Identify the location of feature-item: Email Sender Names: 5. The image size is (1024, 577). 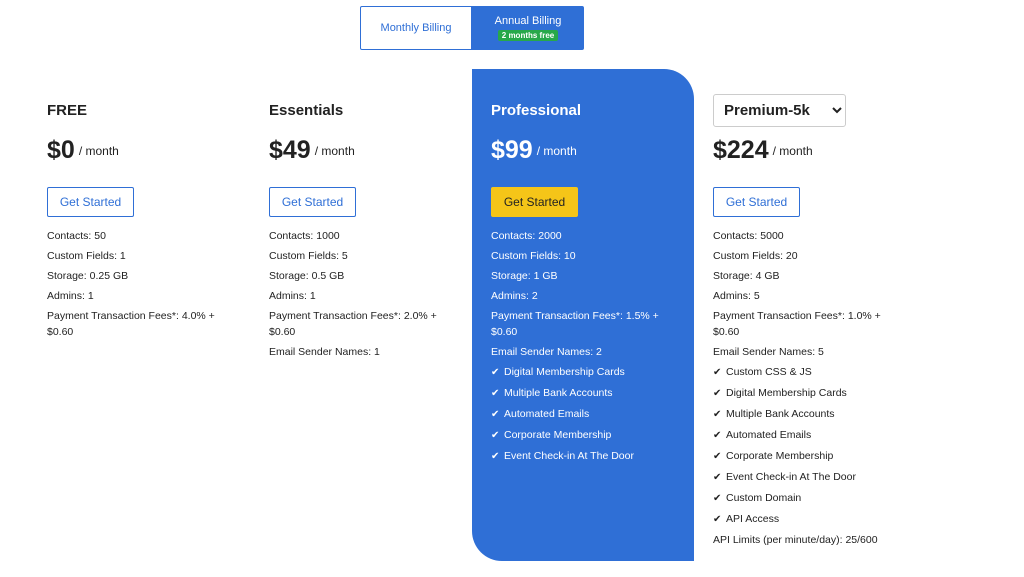
(768, 352).